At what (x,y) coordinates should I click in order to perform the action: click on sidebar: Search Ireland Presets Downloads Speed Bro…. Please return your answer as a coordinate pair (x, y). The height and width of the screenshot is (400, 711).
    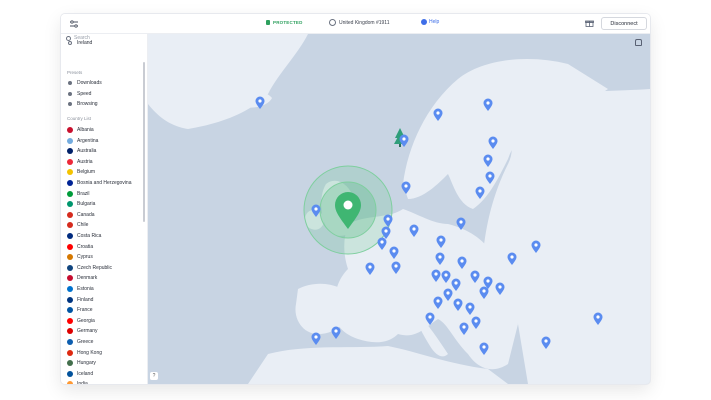
    Looking at the image, I should click on (104, 209).